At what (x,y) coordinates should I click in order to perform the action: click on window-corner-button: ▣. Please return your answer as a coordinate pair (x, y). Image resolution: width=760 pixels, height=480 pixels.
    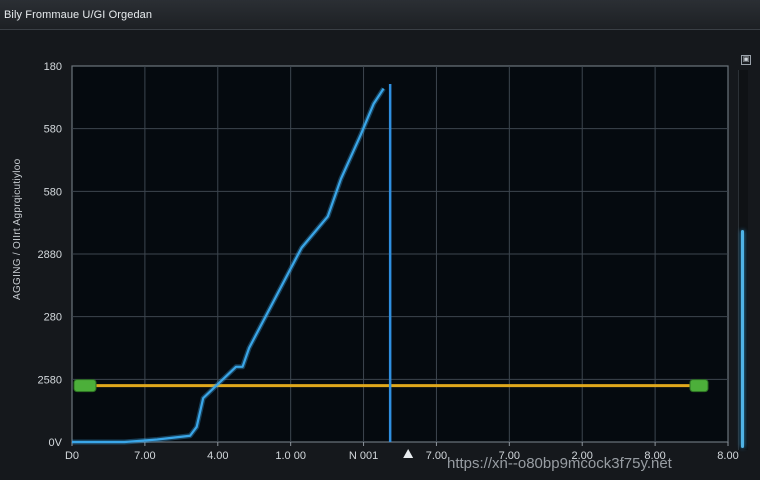
    Looking at the image, I should click on (746, 60).